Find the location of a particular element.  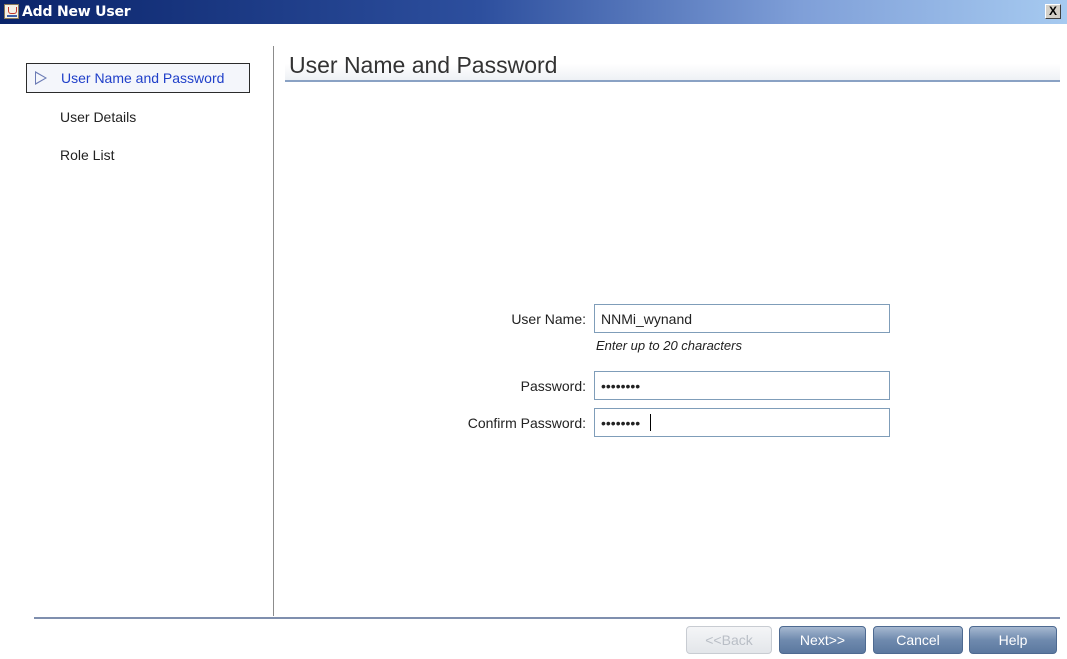

nav-item-user-details: User Details is located at coordinates (98, 118).